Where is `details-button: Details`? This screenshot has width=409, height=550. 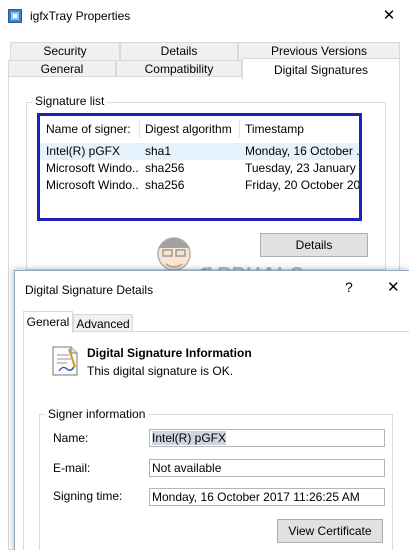
details-button: Details is located at coordinates (314, 245).